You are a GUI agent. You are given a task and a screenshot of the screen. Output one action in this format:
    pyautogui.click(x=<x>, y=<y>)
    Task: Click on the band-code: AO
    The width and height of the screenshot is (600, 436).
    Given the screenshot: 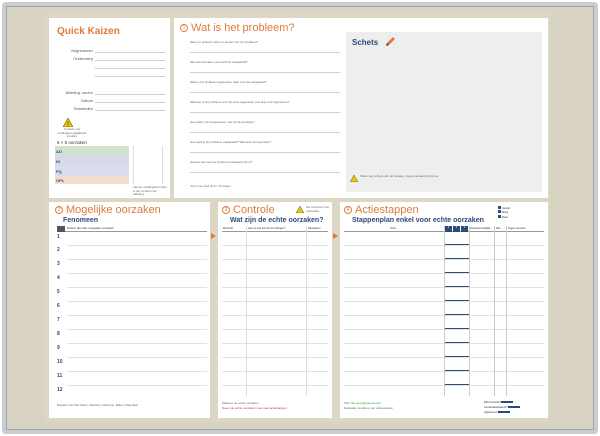 What is the action you would take?
    pyautogui.click(x=59, y=151)
    